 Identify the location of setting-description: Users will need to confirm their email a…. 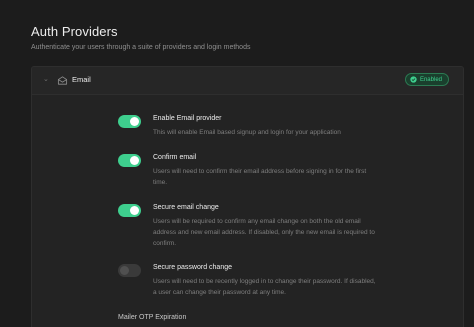
(260, 177).